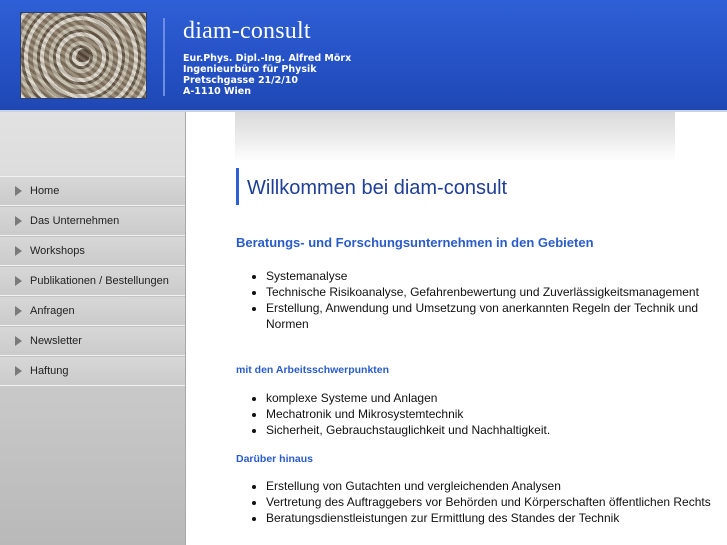 This screenshot has width=727, height=545. Describe the element at coordinates (491, 398) in the screenshot. I see `list-item: komplexe Systeme und Anlagen` at that location.